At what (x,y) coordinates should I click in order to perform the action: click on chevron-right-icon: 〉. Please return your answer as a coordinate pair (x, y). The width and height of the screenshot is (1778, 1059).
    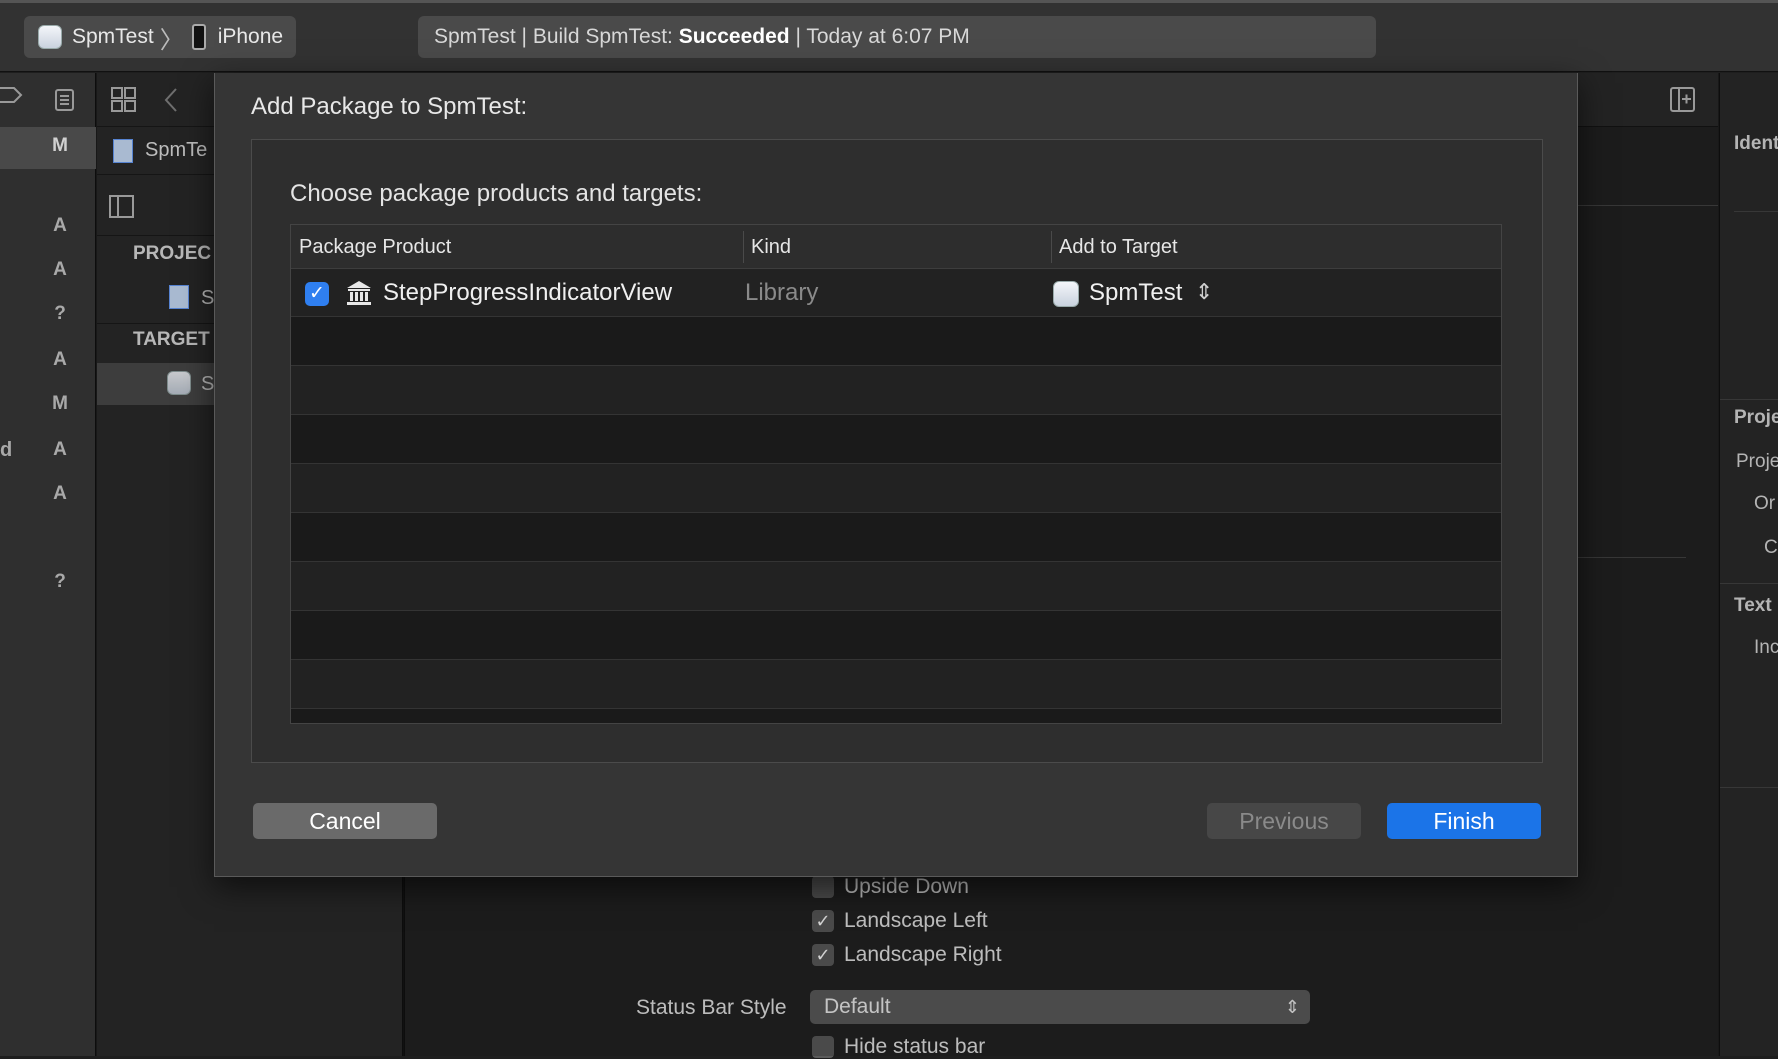
    Looking at the image, I should click on (171, 40).